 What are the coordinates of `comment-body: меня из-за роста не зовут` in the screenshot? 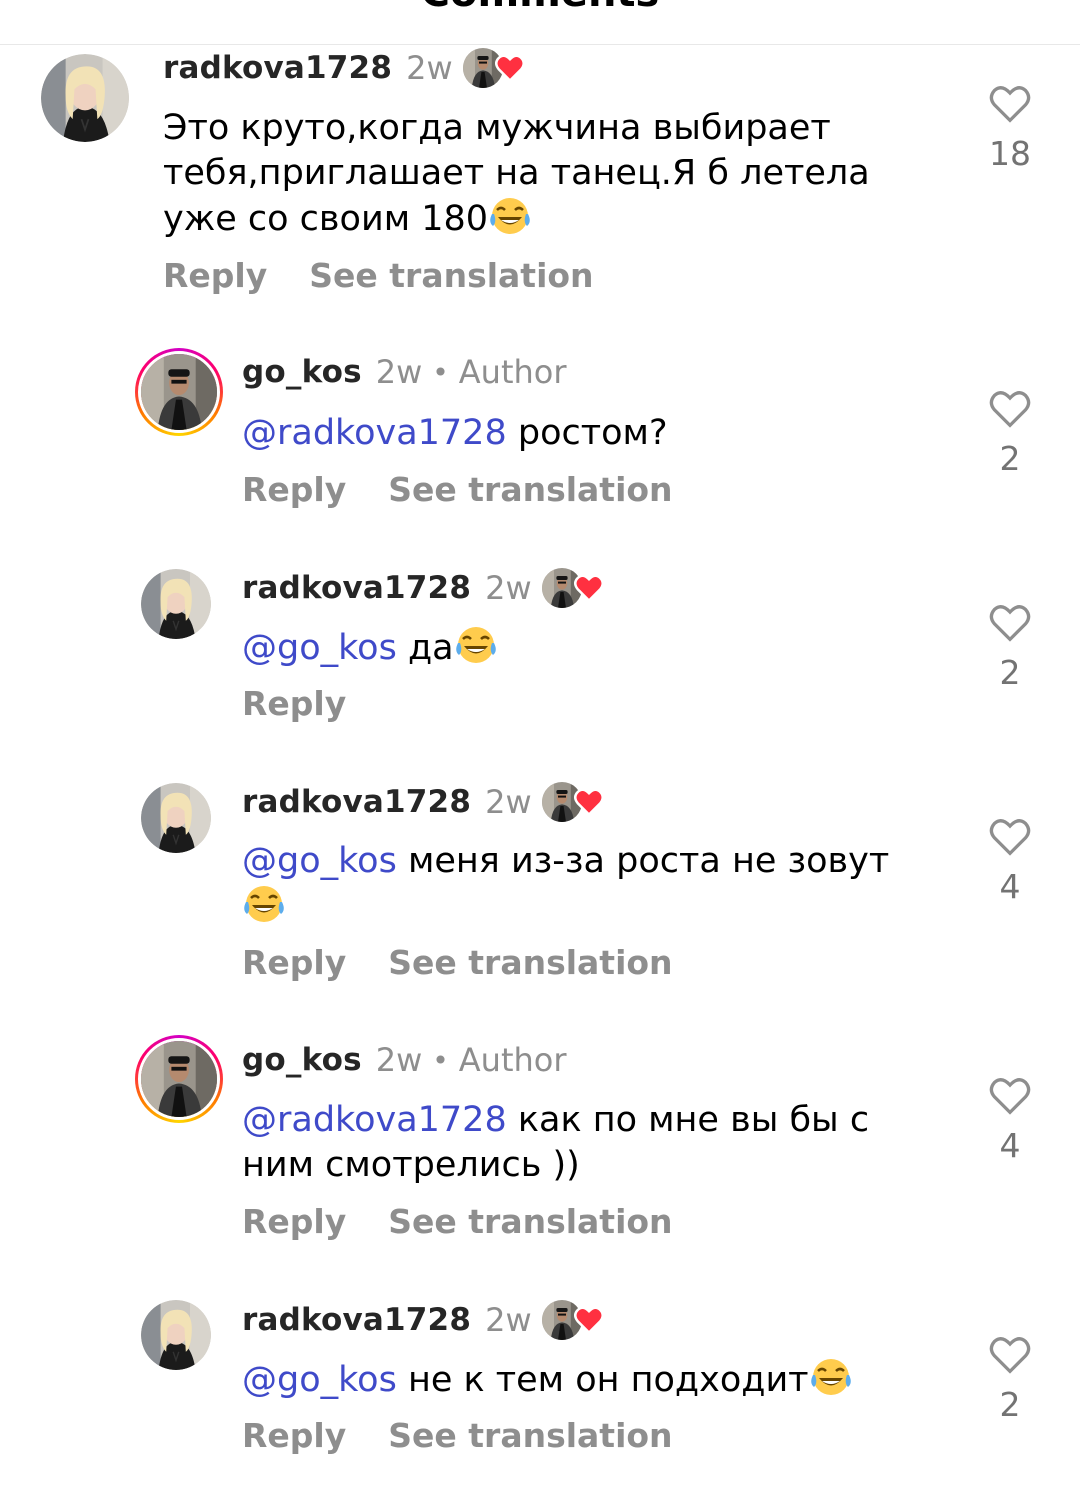 It's located at (643, 861).